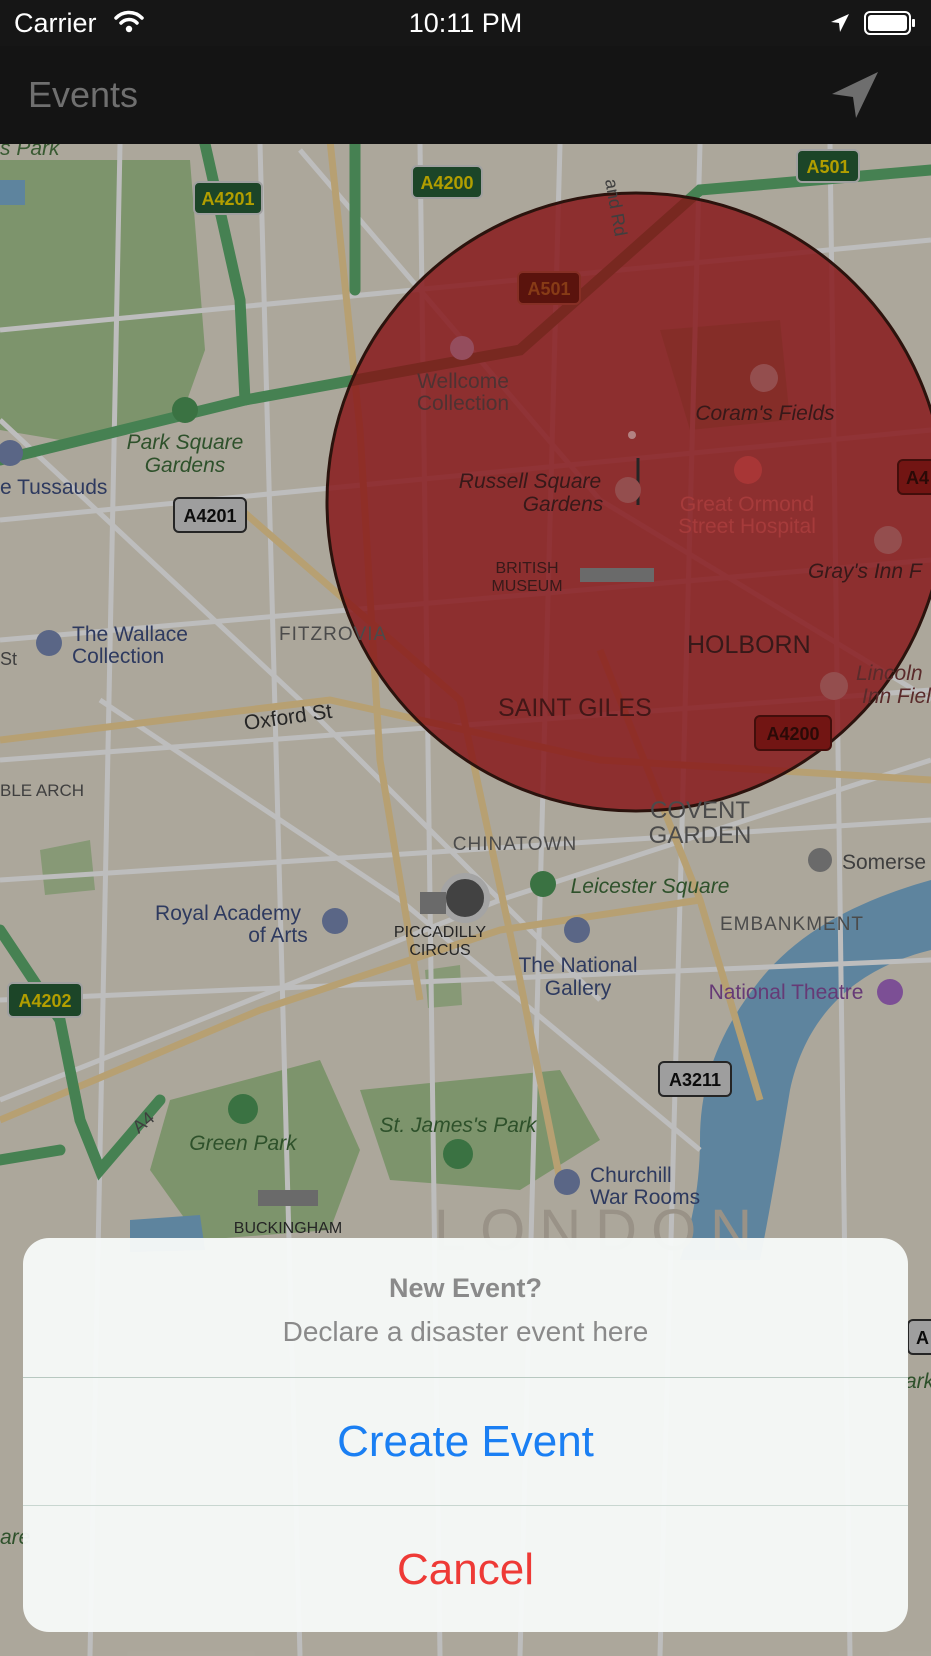  I want to click on action-sheet-title: New Event?, so click(465, 1288).